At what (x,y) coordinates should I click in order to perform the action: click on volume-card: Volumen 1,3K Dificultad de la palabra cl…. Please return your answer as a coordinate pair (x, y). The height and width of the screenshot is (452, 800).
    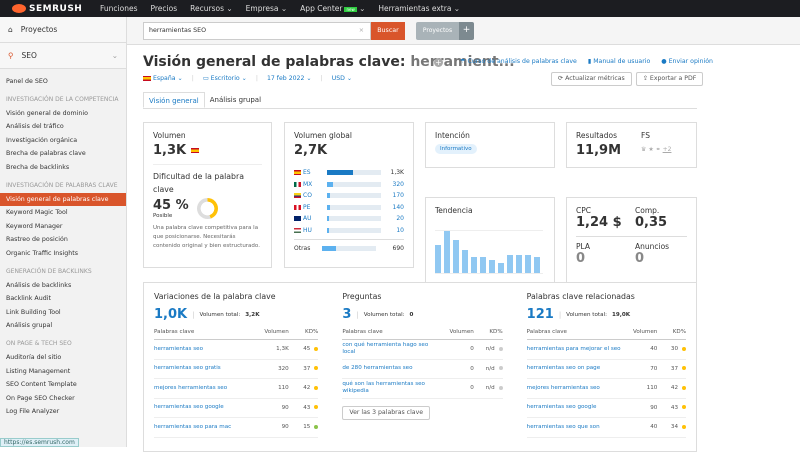
    Looking at the image, I should click on (207, 195).